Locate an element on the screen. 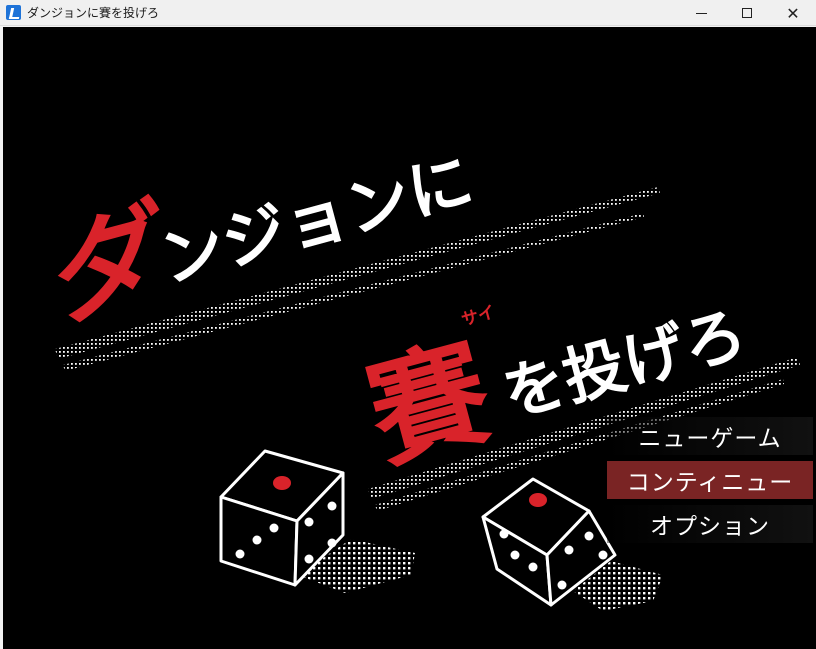 This screenshot has height=649, width=816. close-icon: ✕ is located at coordinates (793, 13).